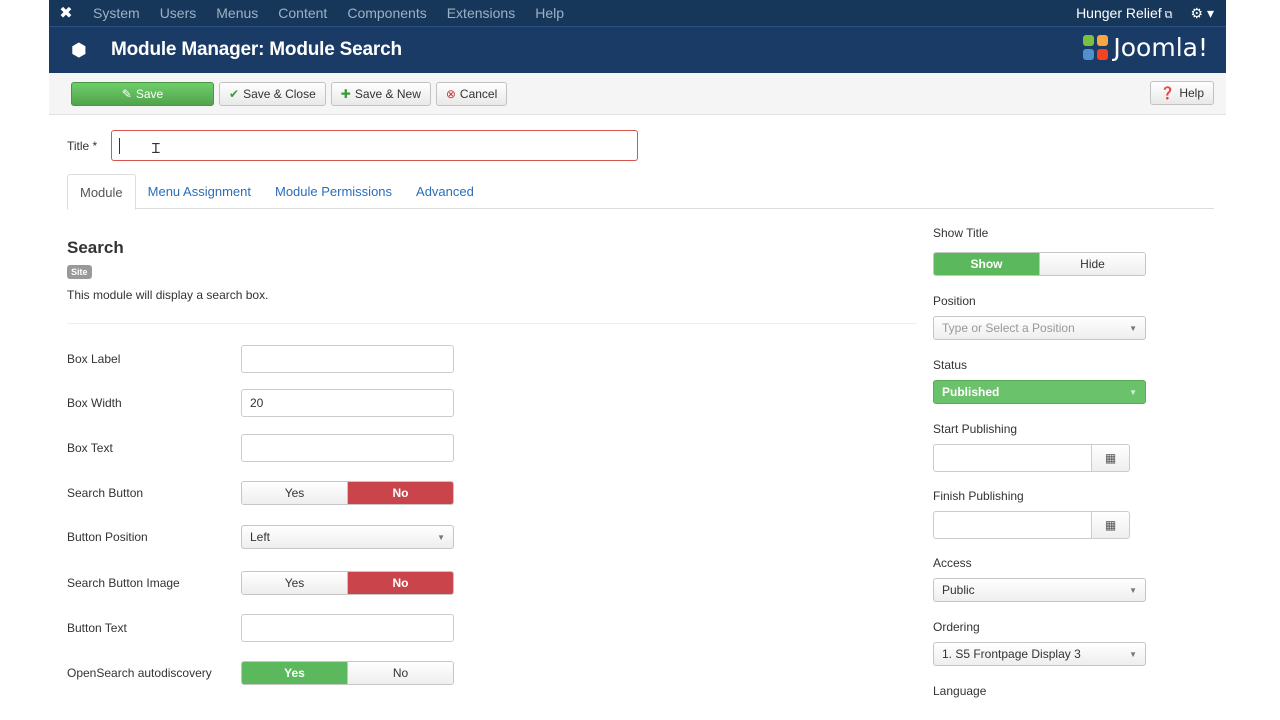  Describe the element at coordinates (347, 403) in the screenshot. I see `box-width-input: 20` at that location.